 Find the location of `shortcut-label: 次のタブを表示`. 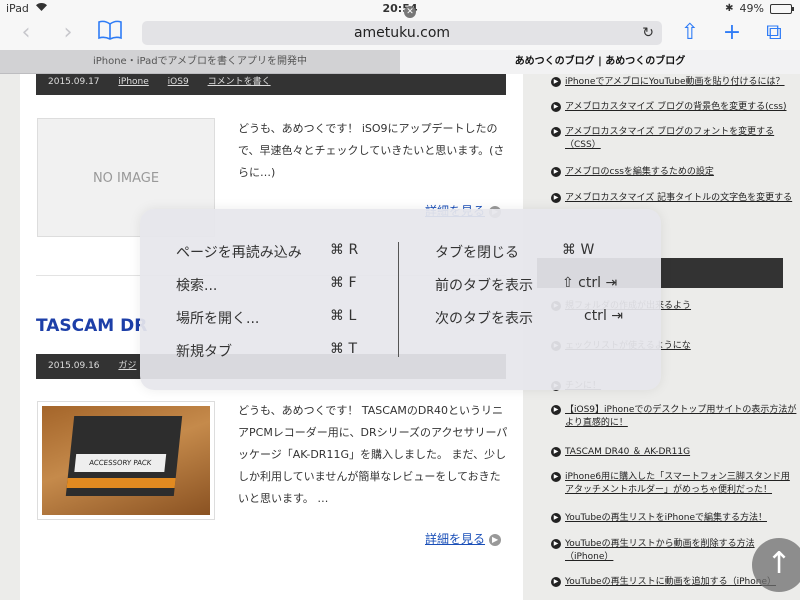

shortcut-label: 次のタブを表示 is located at coordinates (484, 319).